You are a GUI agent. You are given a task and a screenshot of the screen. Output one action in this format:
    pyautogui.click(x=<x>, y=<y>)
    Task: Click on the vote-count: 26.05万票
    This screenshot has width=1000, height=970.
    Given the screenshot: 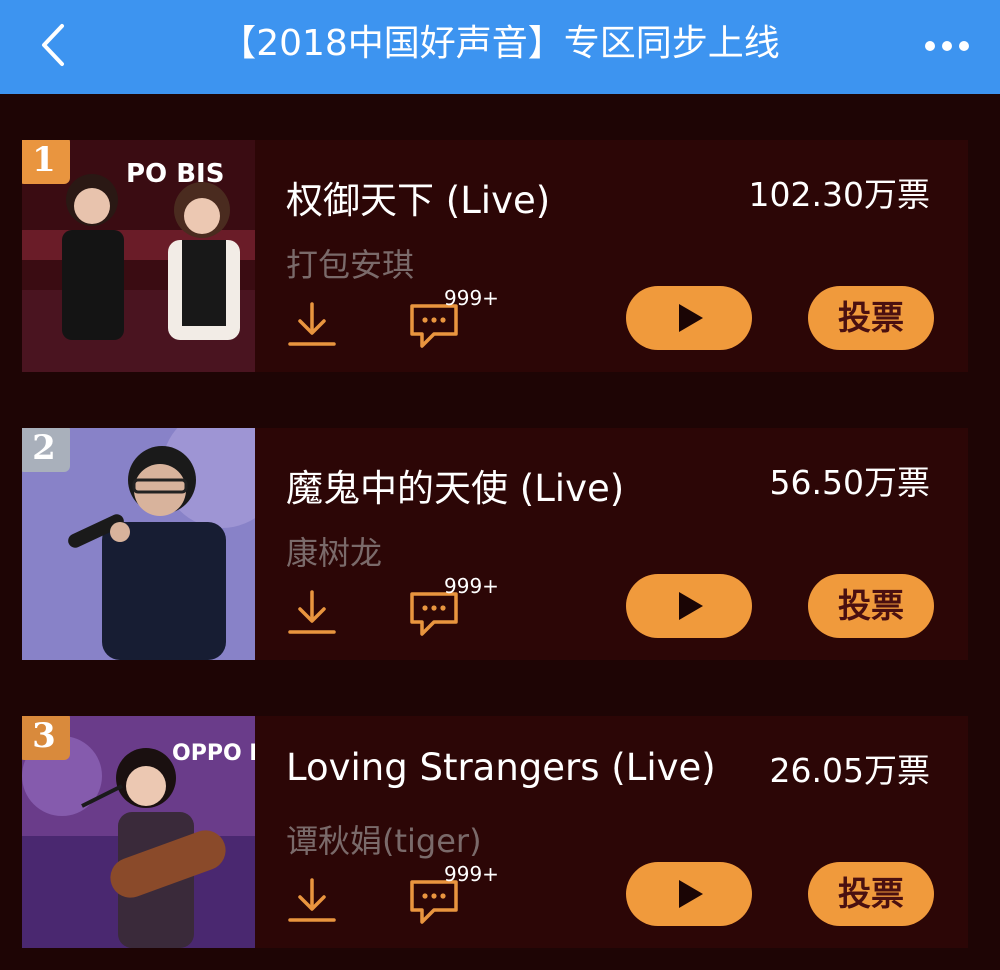 What is the action you would take?
    pyautogui.click(x=849, y=770)
    